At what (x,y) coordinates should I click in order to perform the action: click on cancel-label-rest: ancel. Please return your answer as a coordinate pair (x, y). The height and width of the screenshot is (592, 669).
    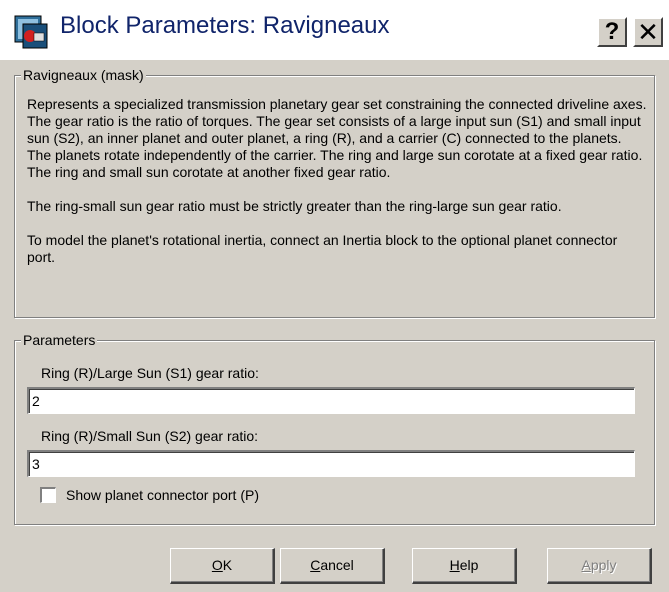
    Looking at the image, I should click on (337, 565).